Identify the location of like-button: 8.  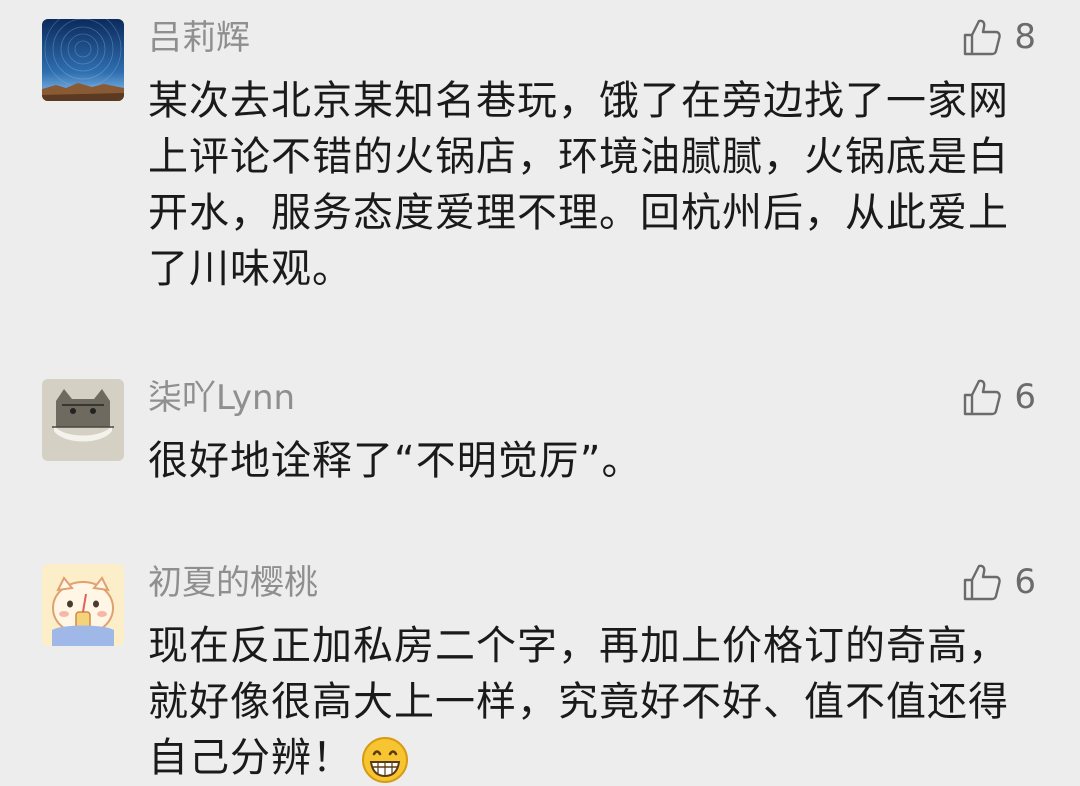
(999, 37).